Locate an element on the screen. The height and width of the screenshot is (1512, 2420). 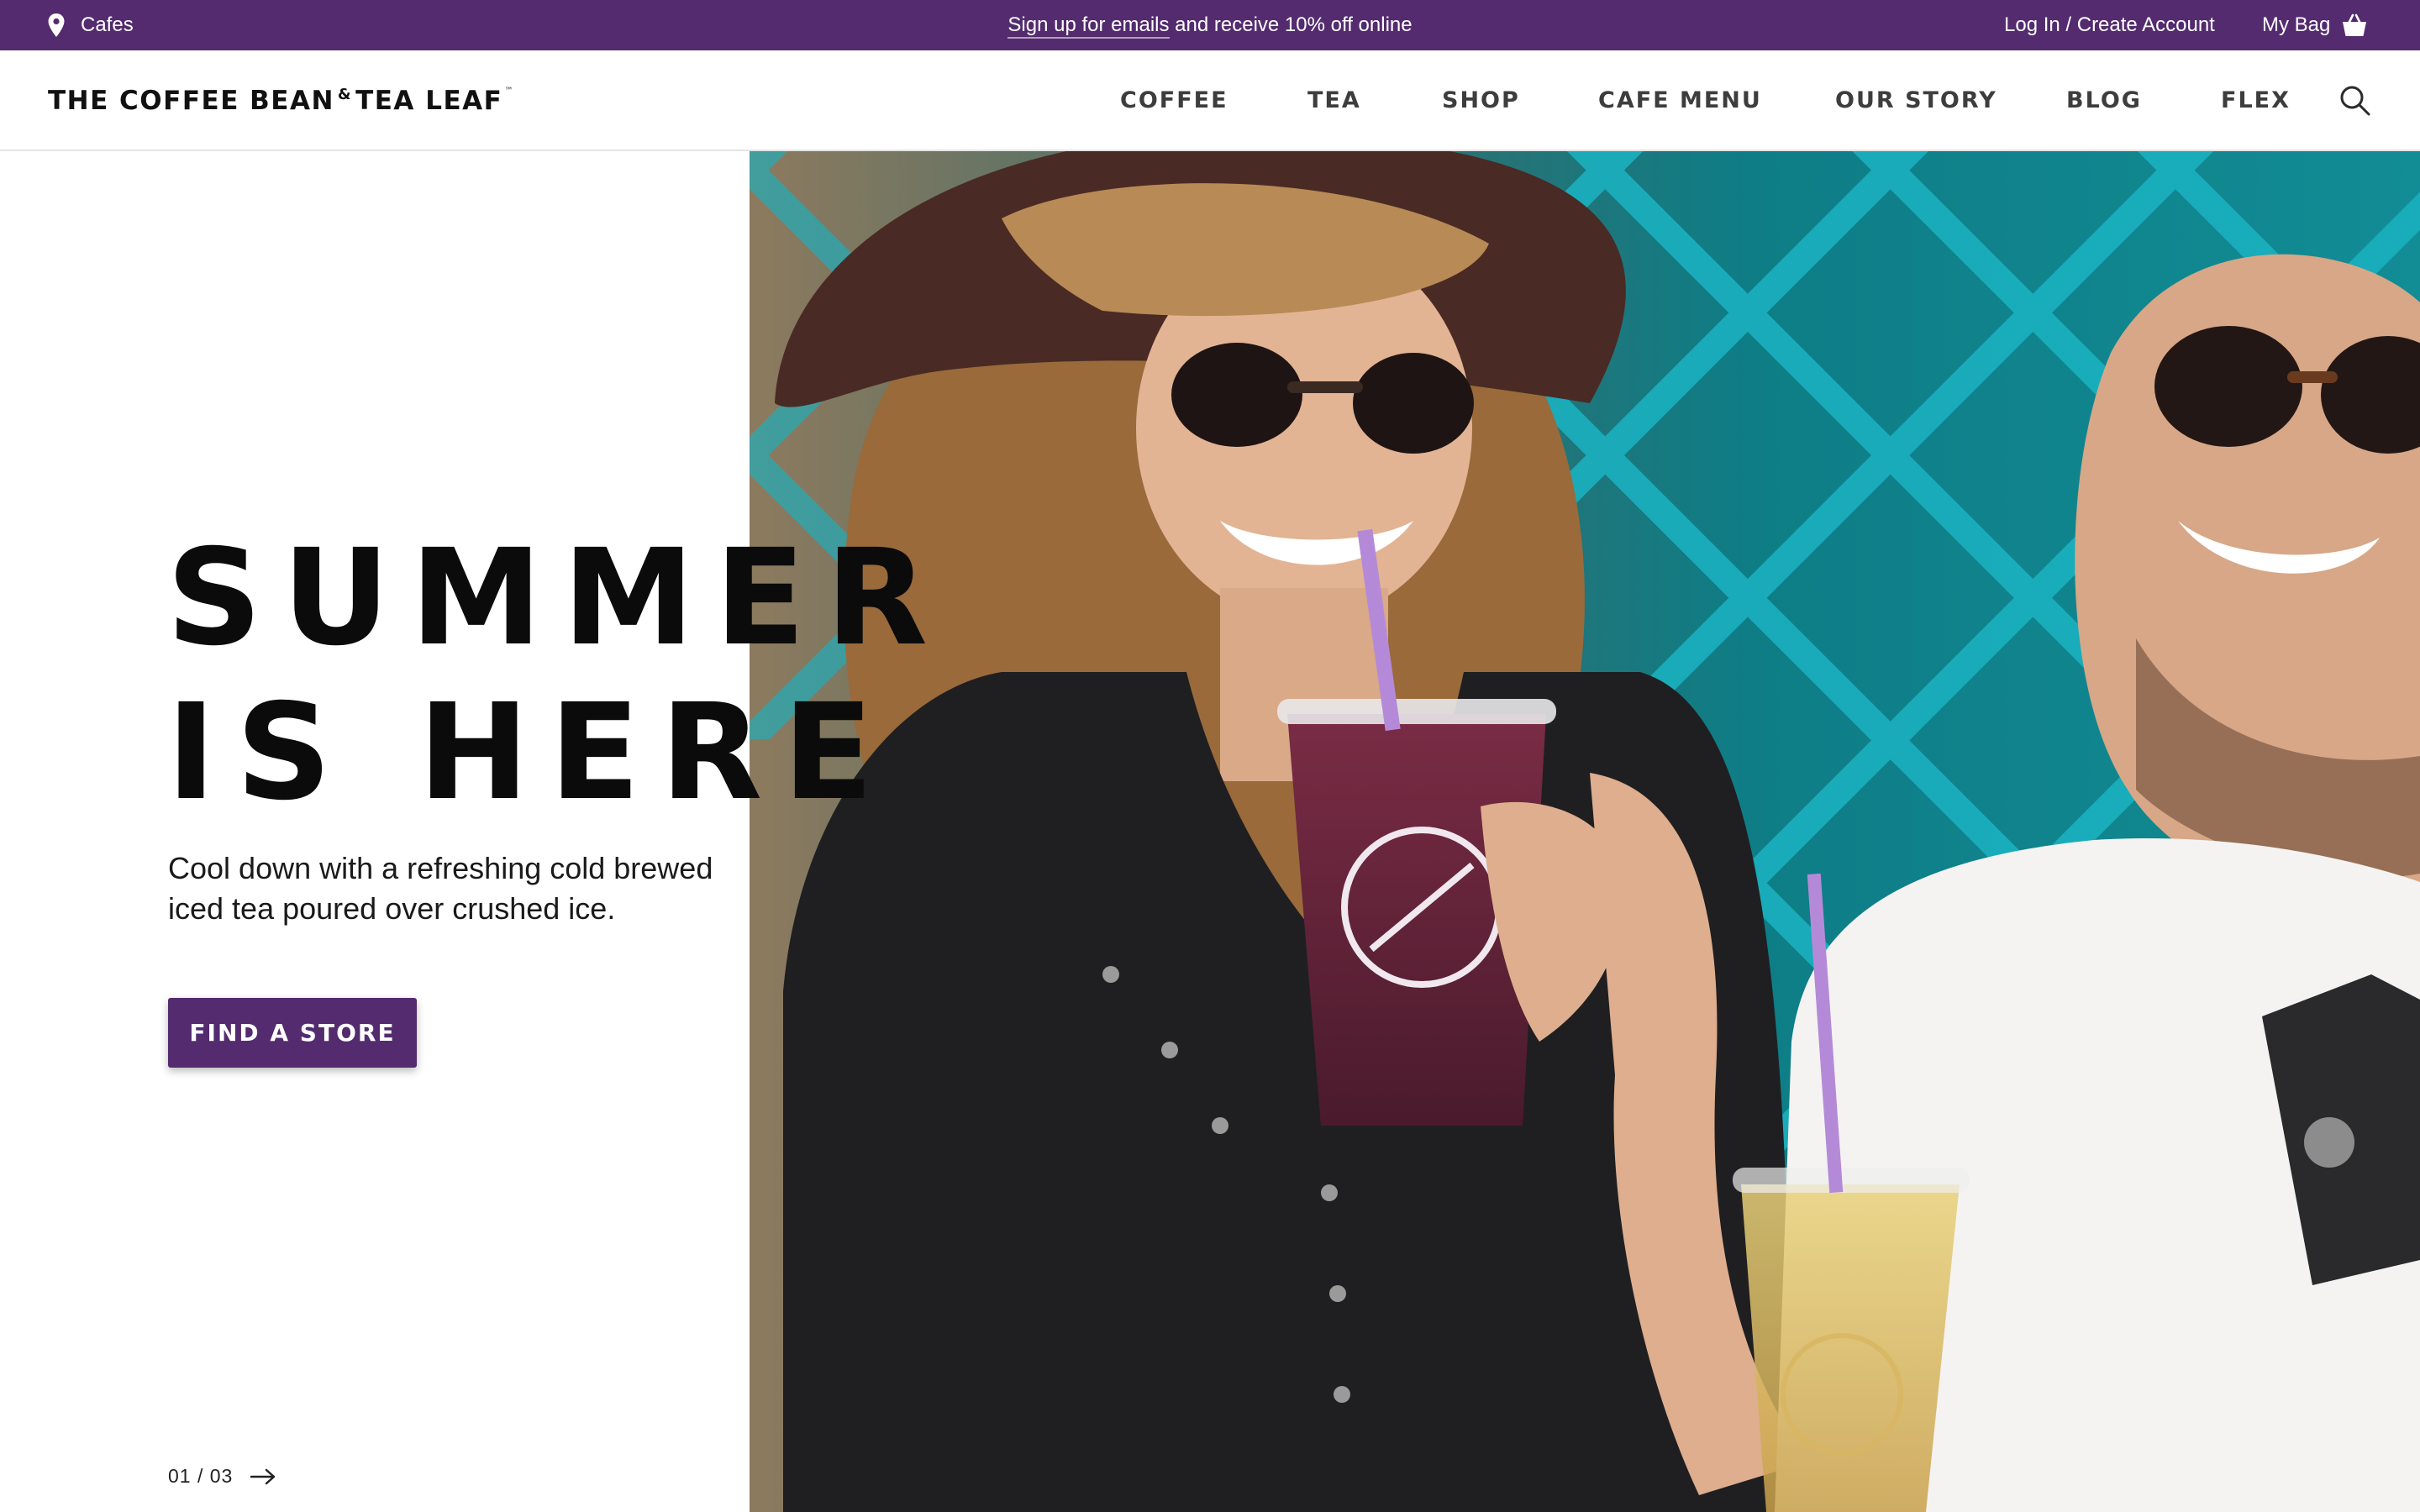
logo-text-2: TEA LEAF is located at coordinates (429, 101).